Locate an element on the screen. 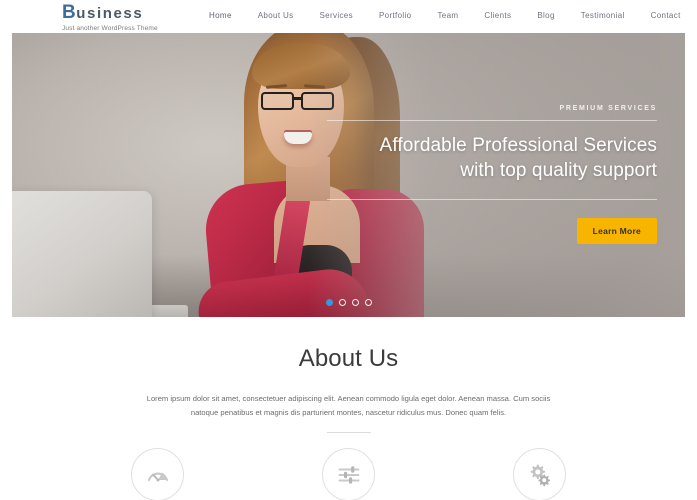  brand-initial: B is located at coordinates (69, 12).